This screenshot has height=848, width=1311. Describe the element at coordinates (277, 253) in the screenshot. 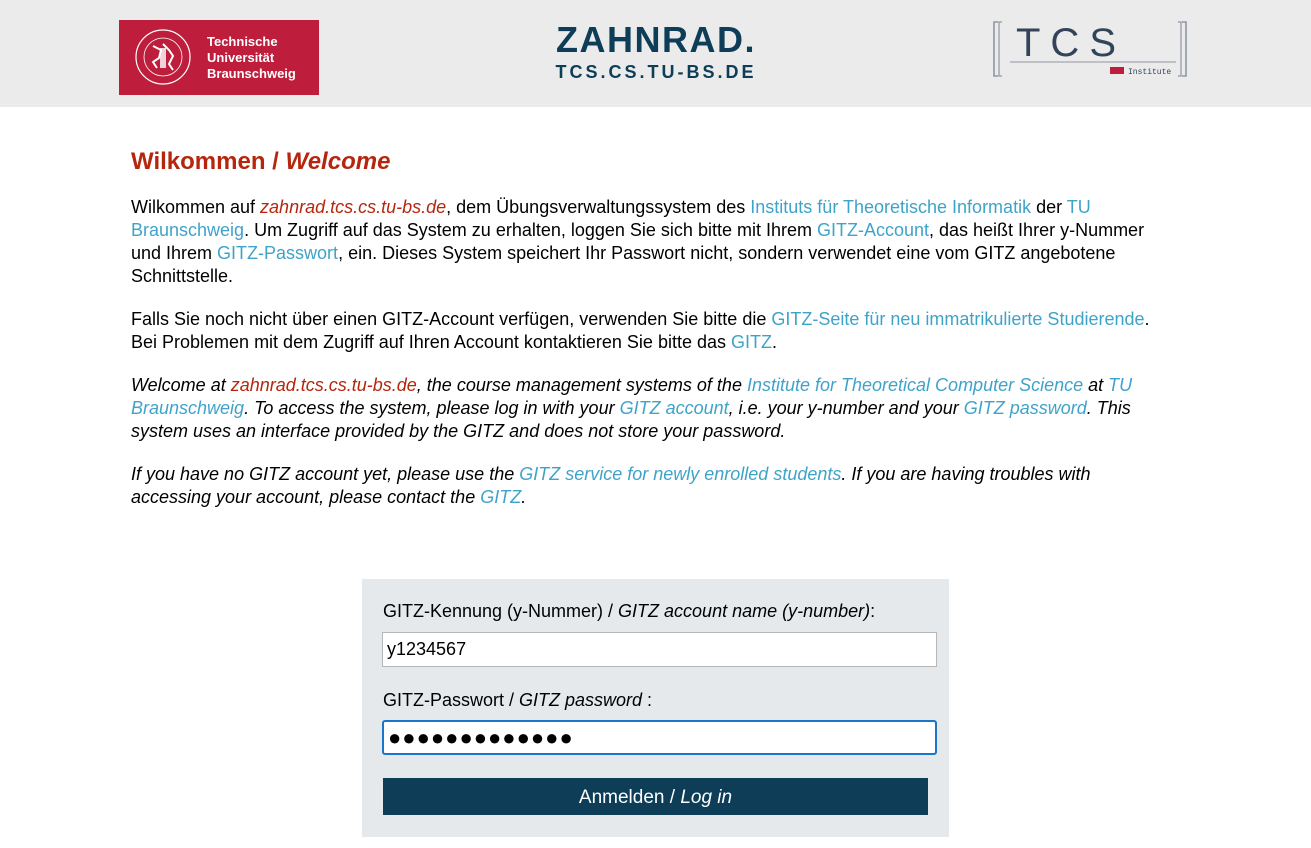

I see `gitz-password-link: GITZ-Passwort` at that location.